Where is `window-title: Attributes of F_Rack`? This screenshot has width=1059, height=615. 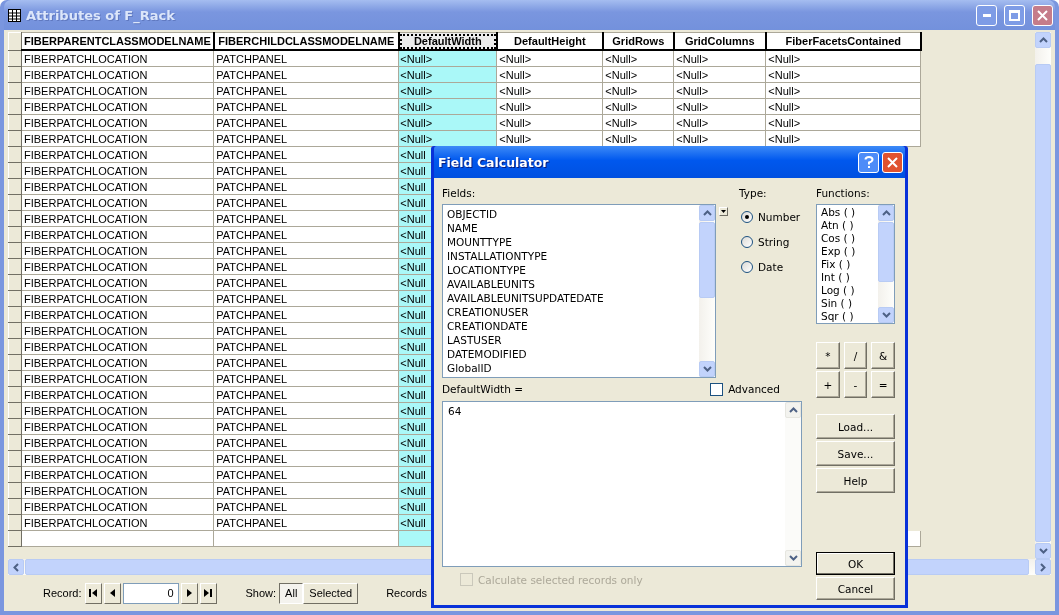 window-title: Attributes of F_Rack is located at coordinates (101, 15).